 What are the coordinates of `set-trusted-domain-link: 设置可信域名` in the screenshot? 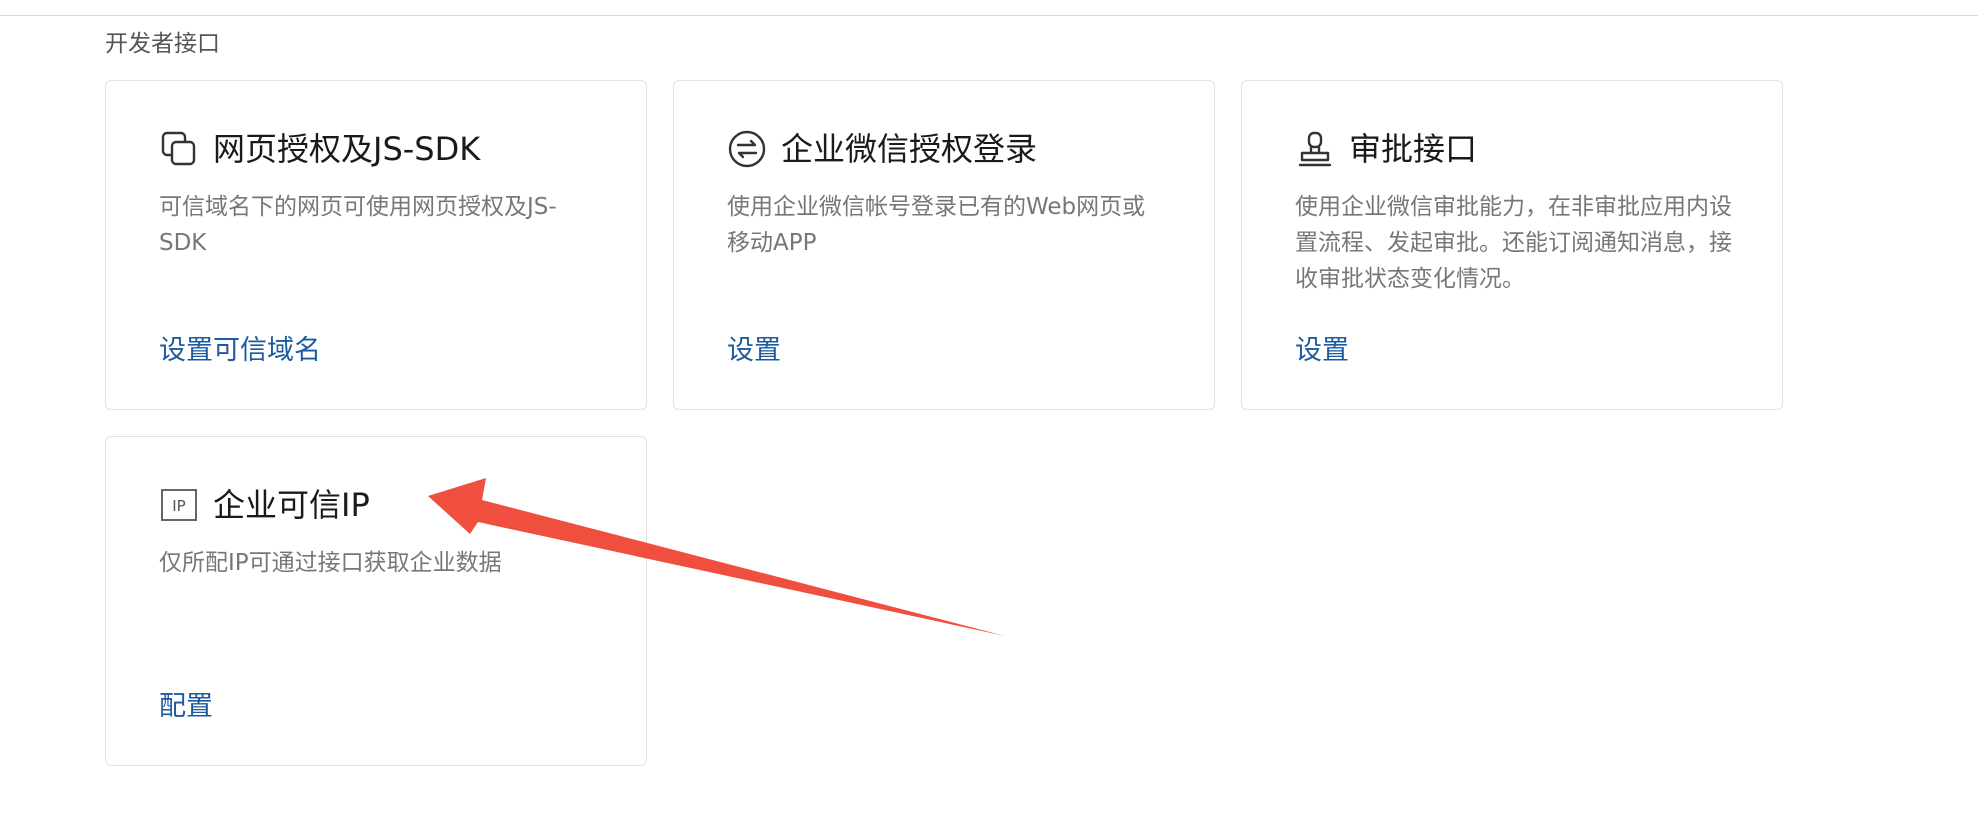 It's located at (240, 351).